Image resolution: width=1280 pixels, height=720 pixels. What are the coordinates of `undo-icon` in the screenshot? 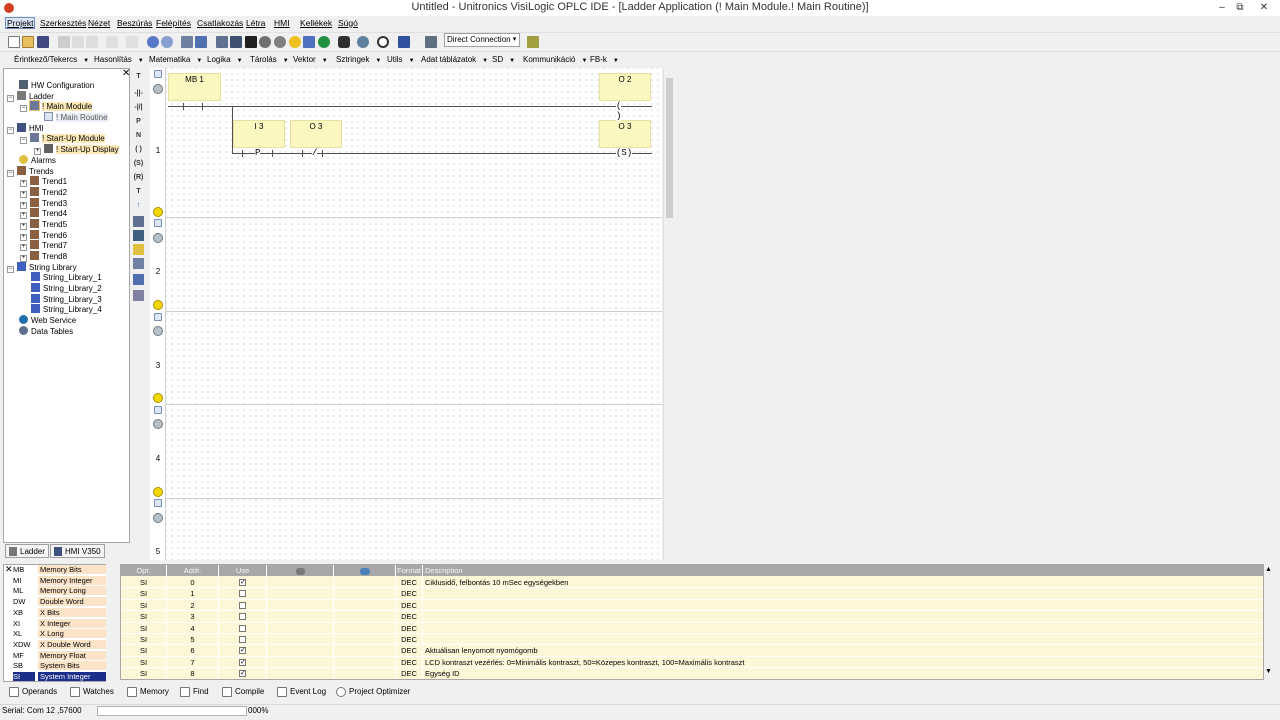 It's located at (132, 42).